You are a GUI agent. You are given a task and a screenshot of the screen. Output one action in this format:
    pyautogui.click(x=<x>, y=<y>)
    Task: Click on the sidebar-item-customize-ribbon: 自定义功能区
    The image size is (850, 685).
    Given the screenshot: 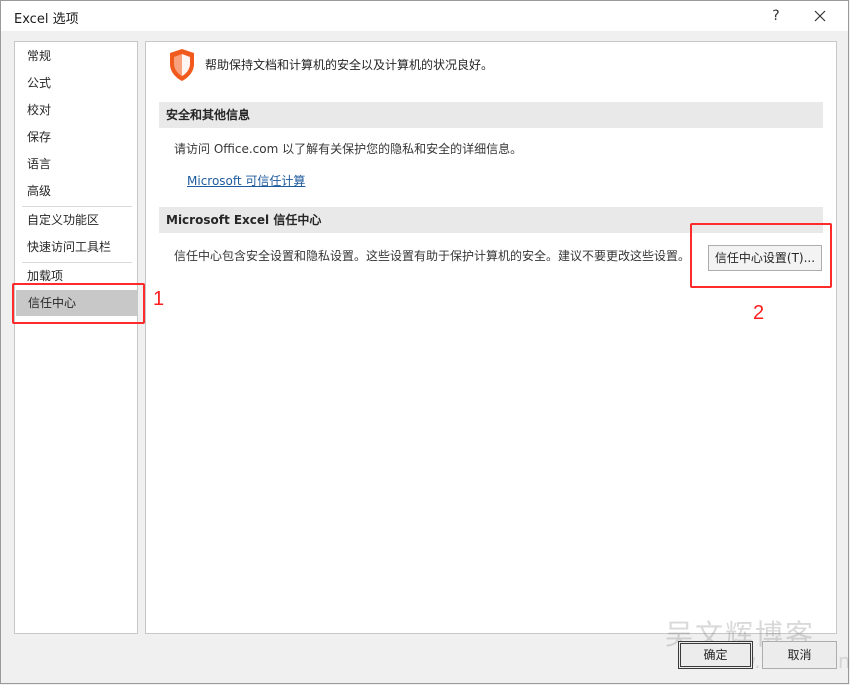 What is the action you would take?
    pyautogui.click(x=76, y=220)
    